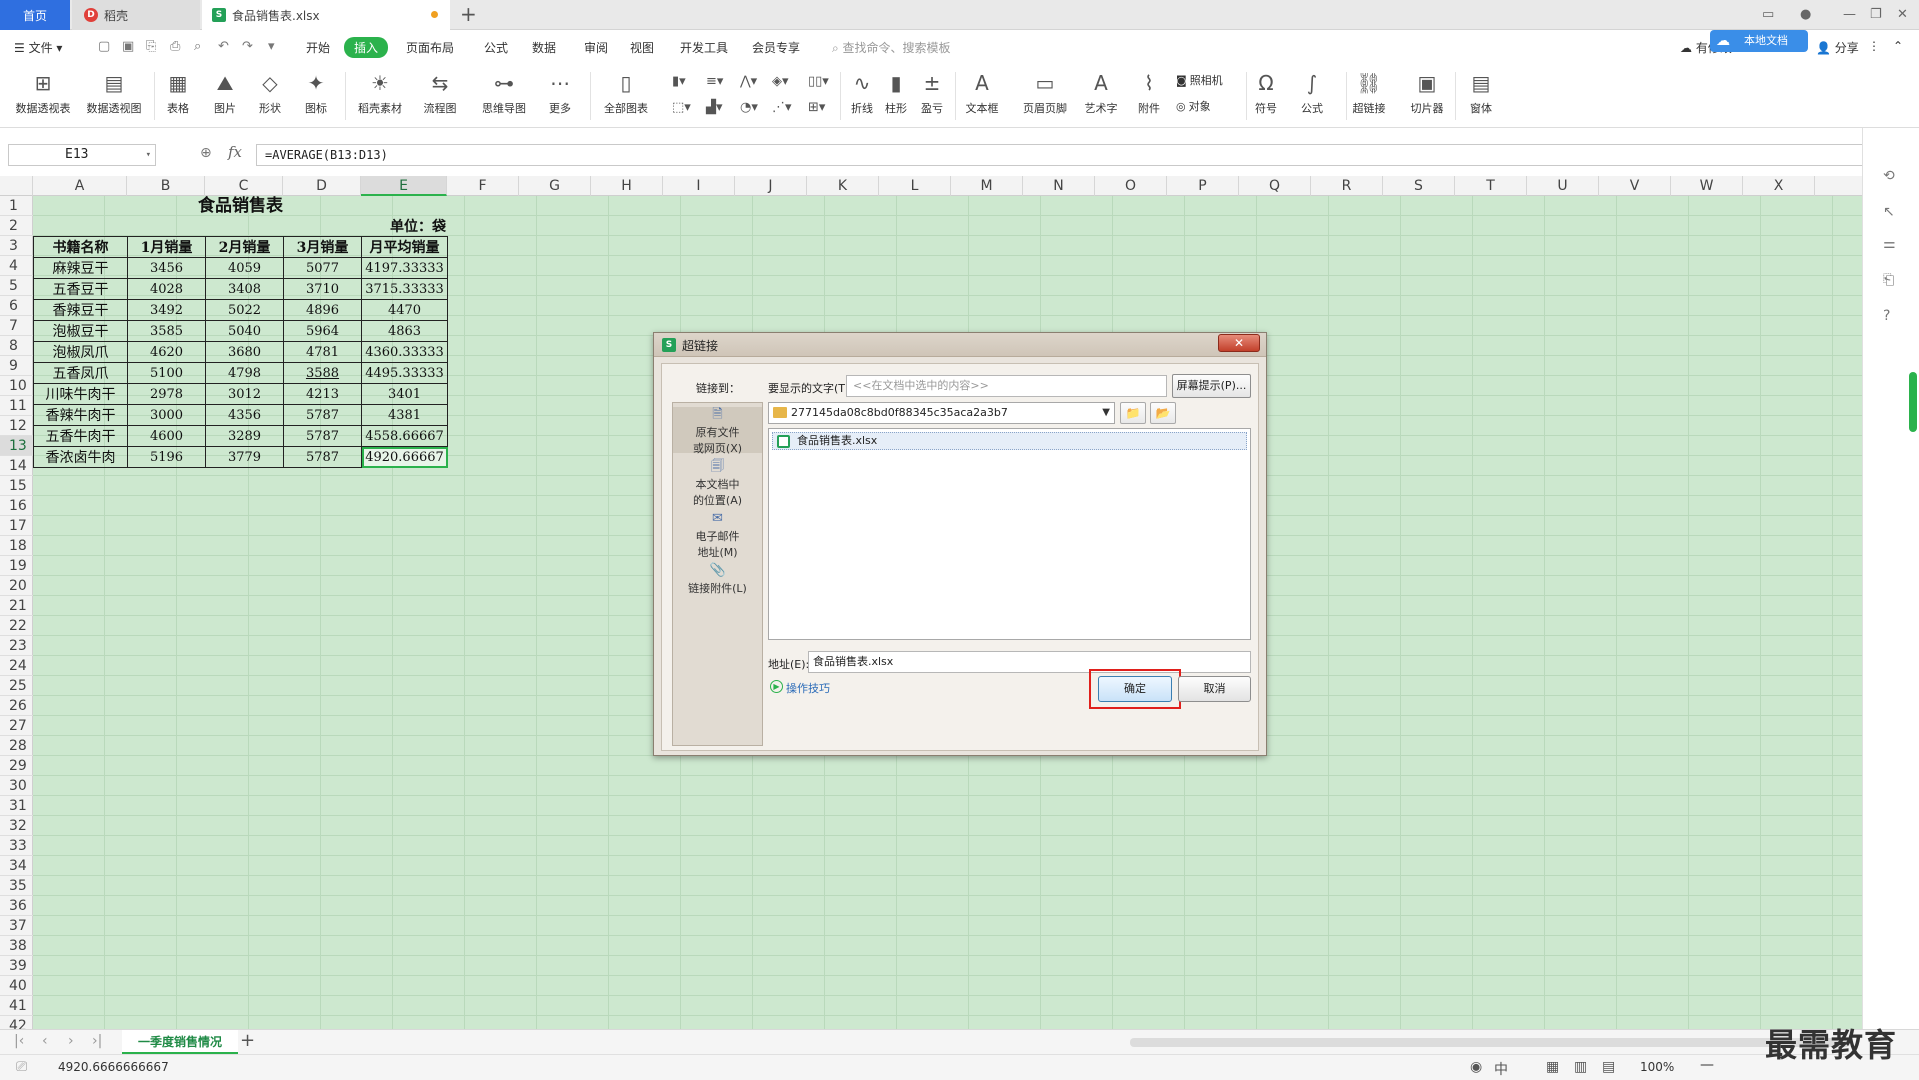  I want to click on column-header: N, so click(1059, 186).